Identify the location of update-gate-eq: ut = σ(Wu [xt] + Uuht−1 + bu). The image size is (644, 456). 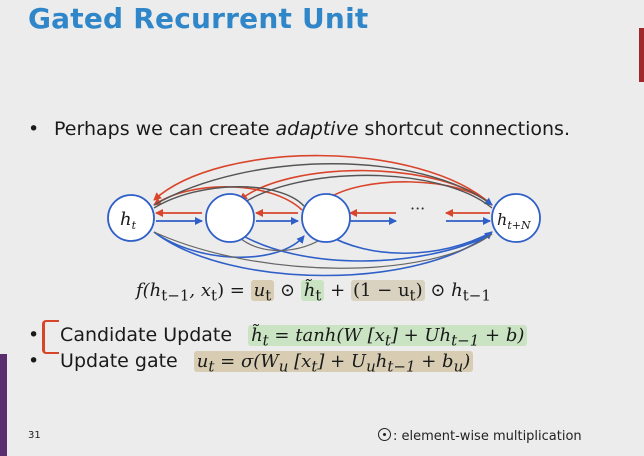
(333, 363).